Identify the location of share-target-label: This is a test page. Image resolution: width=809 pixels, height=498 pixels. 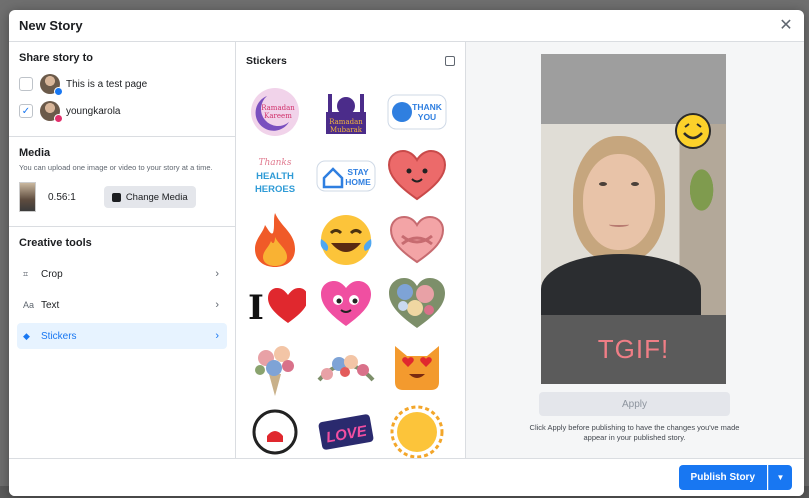
(107, 84).